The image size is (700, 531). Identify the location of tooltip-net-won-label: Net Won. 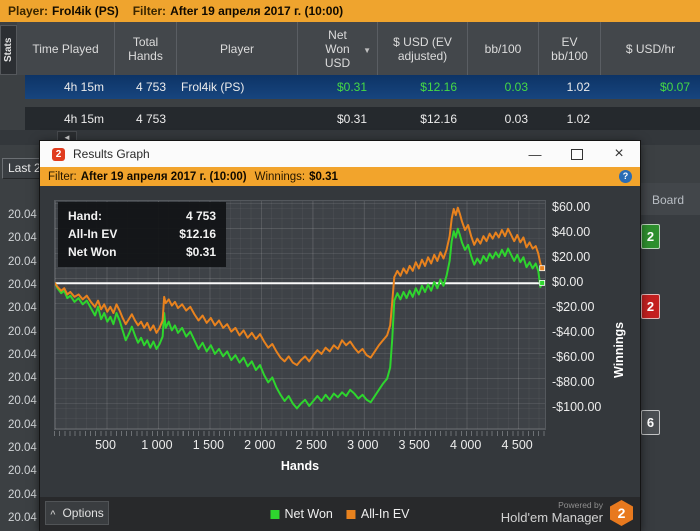
(92, 252).